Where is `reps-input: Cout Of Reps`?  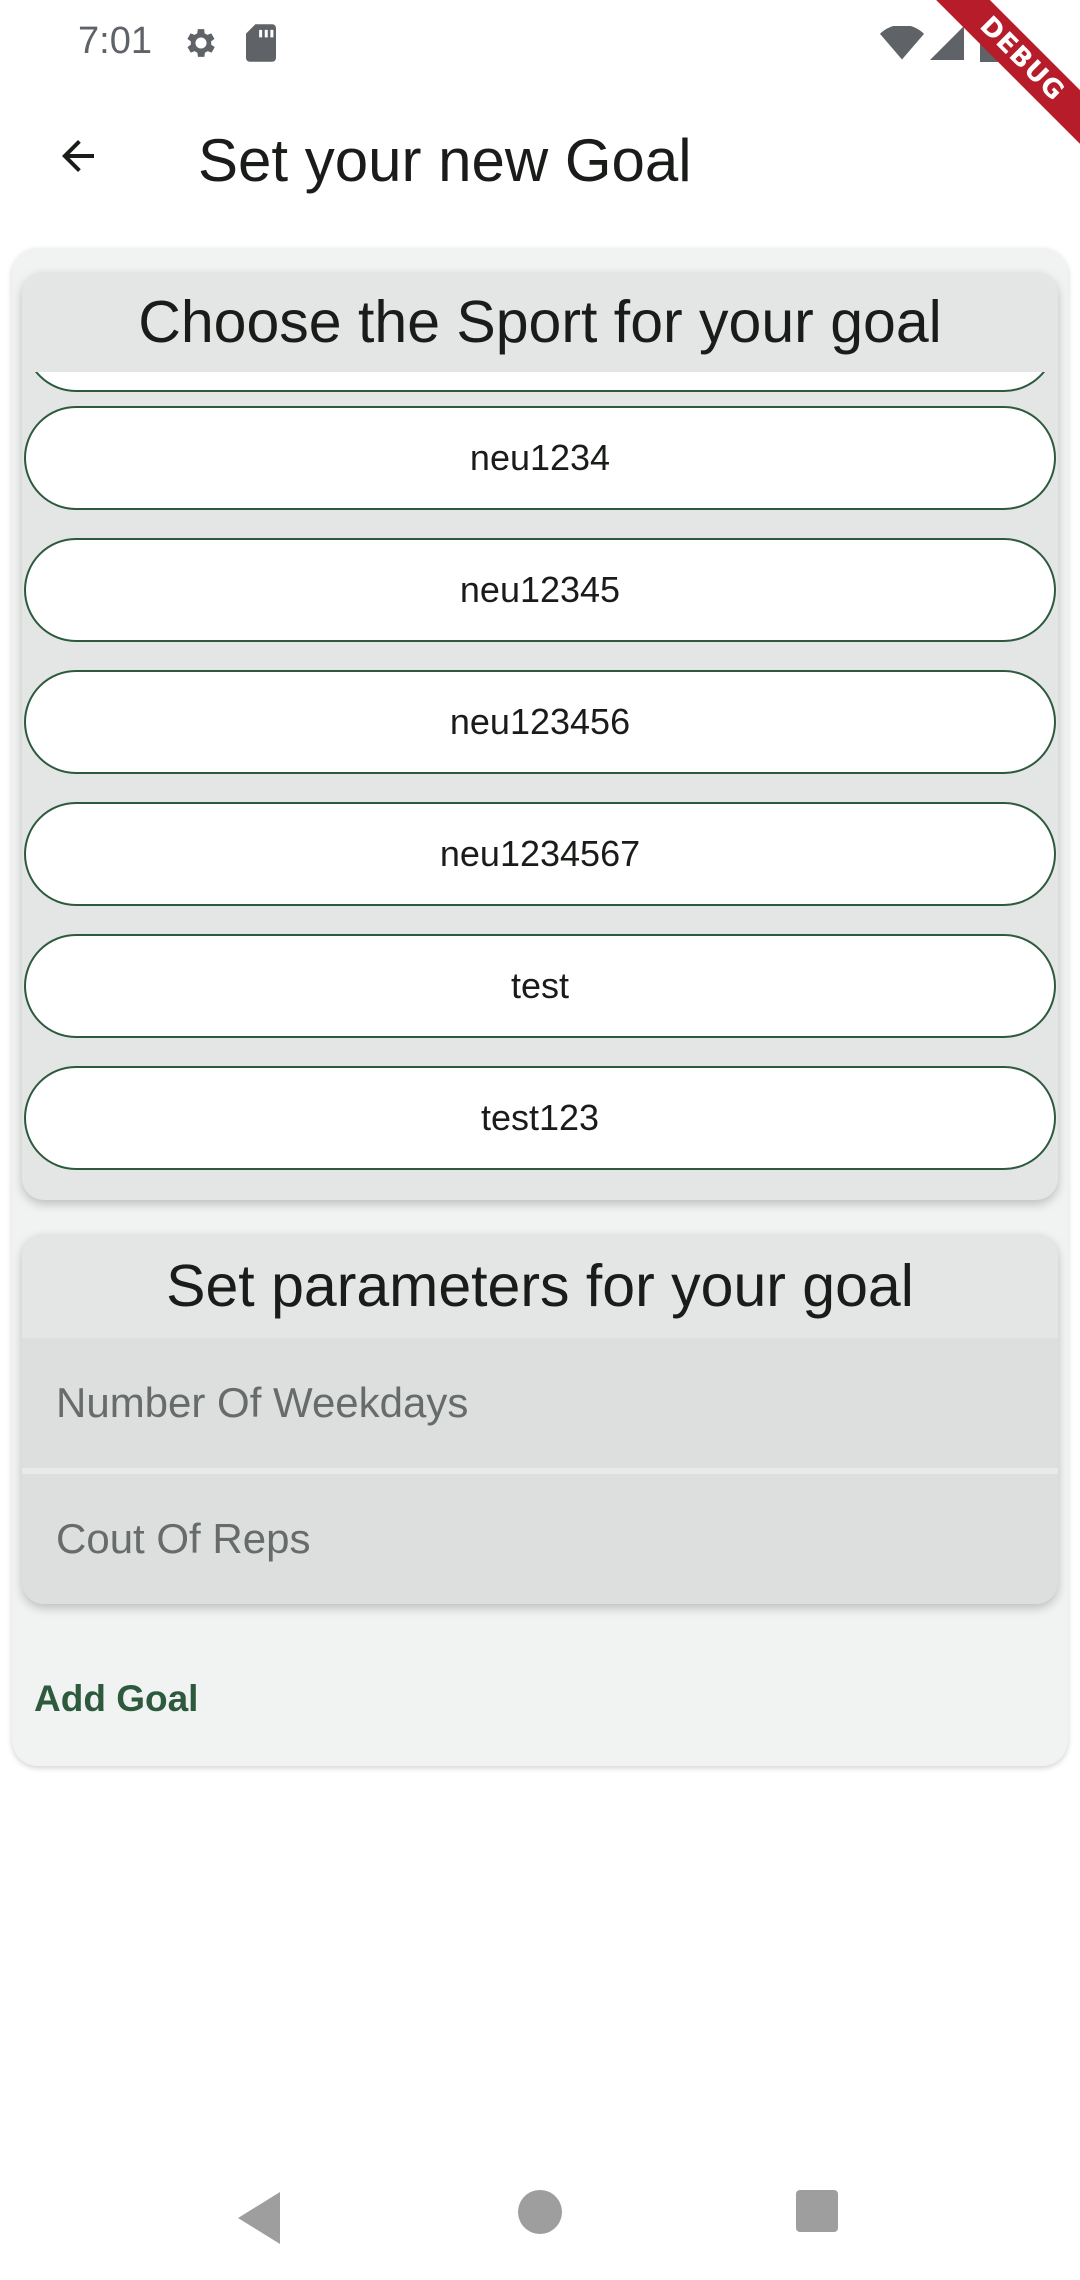 reps-input: Cout Of Reps is located at coordinates (540, 1539).